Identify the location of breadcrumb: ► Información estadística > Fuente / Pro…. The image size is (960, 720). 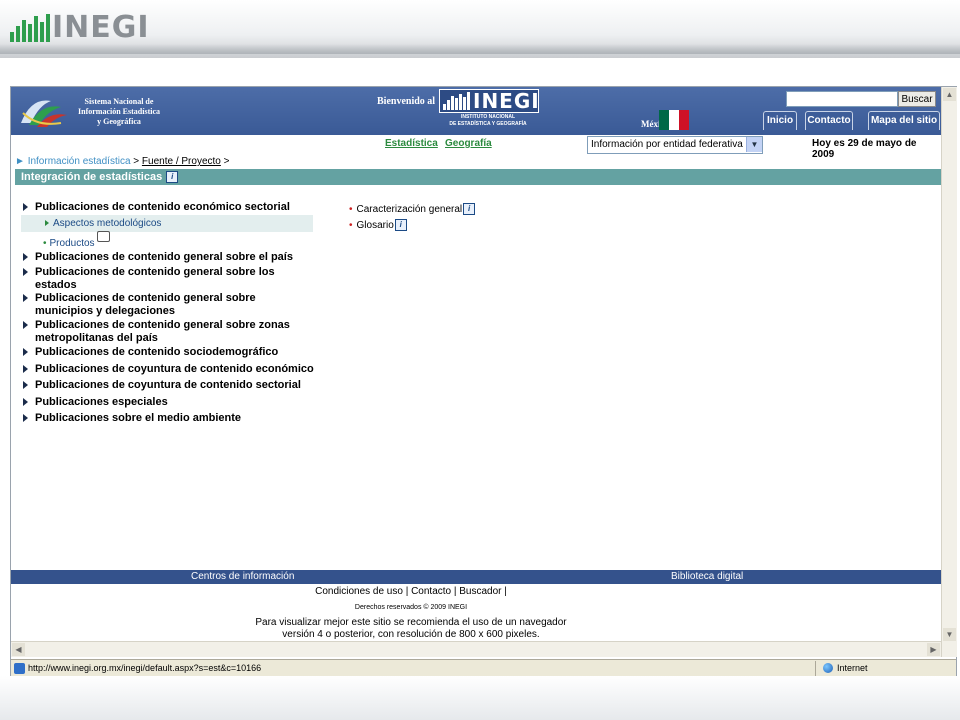
(122, 162).